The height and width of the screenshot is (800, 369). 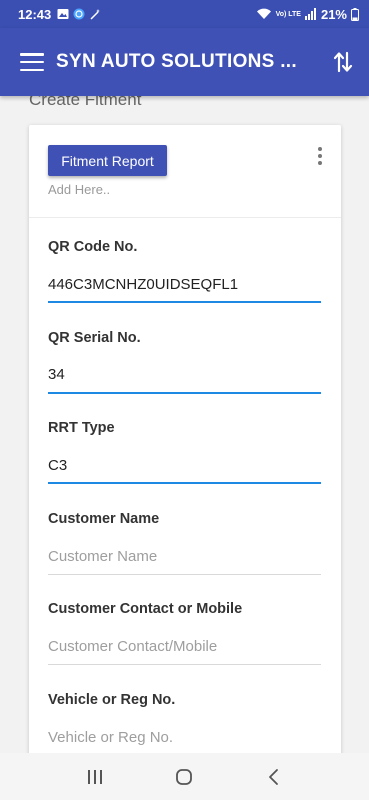 I want to click on customer-name-input, so click(x=184, y=556).